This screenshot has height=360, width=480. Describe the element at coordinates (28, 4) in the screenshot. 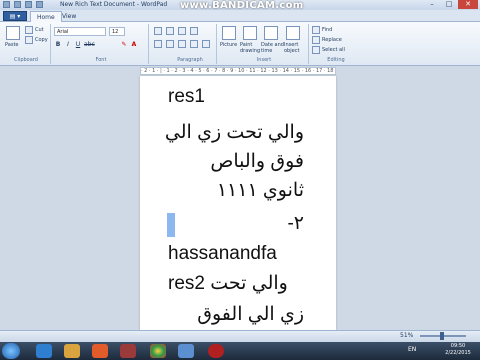

I see `undo-icon` at that location.